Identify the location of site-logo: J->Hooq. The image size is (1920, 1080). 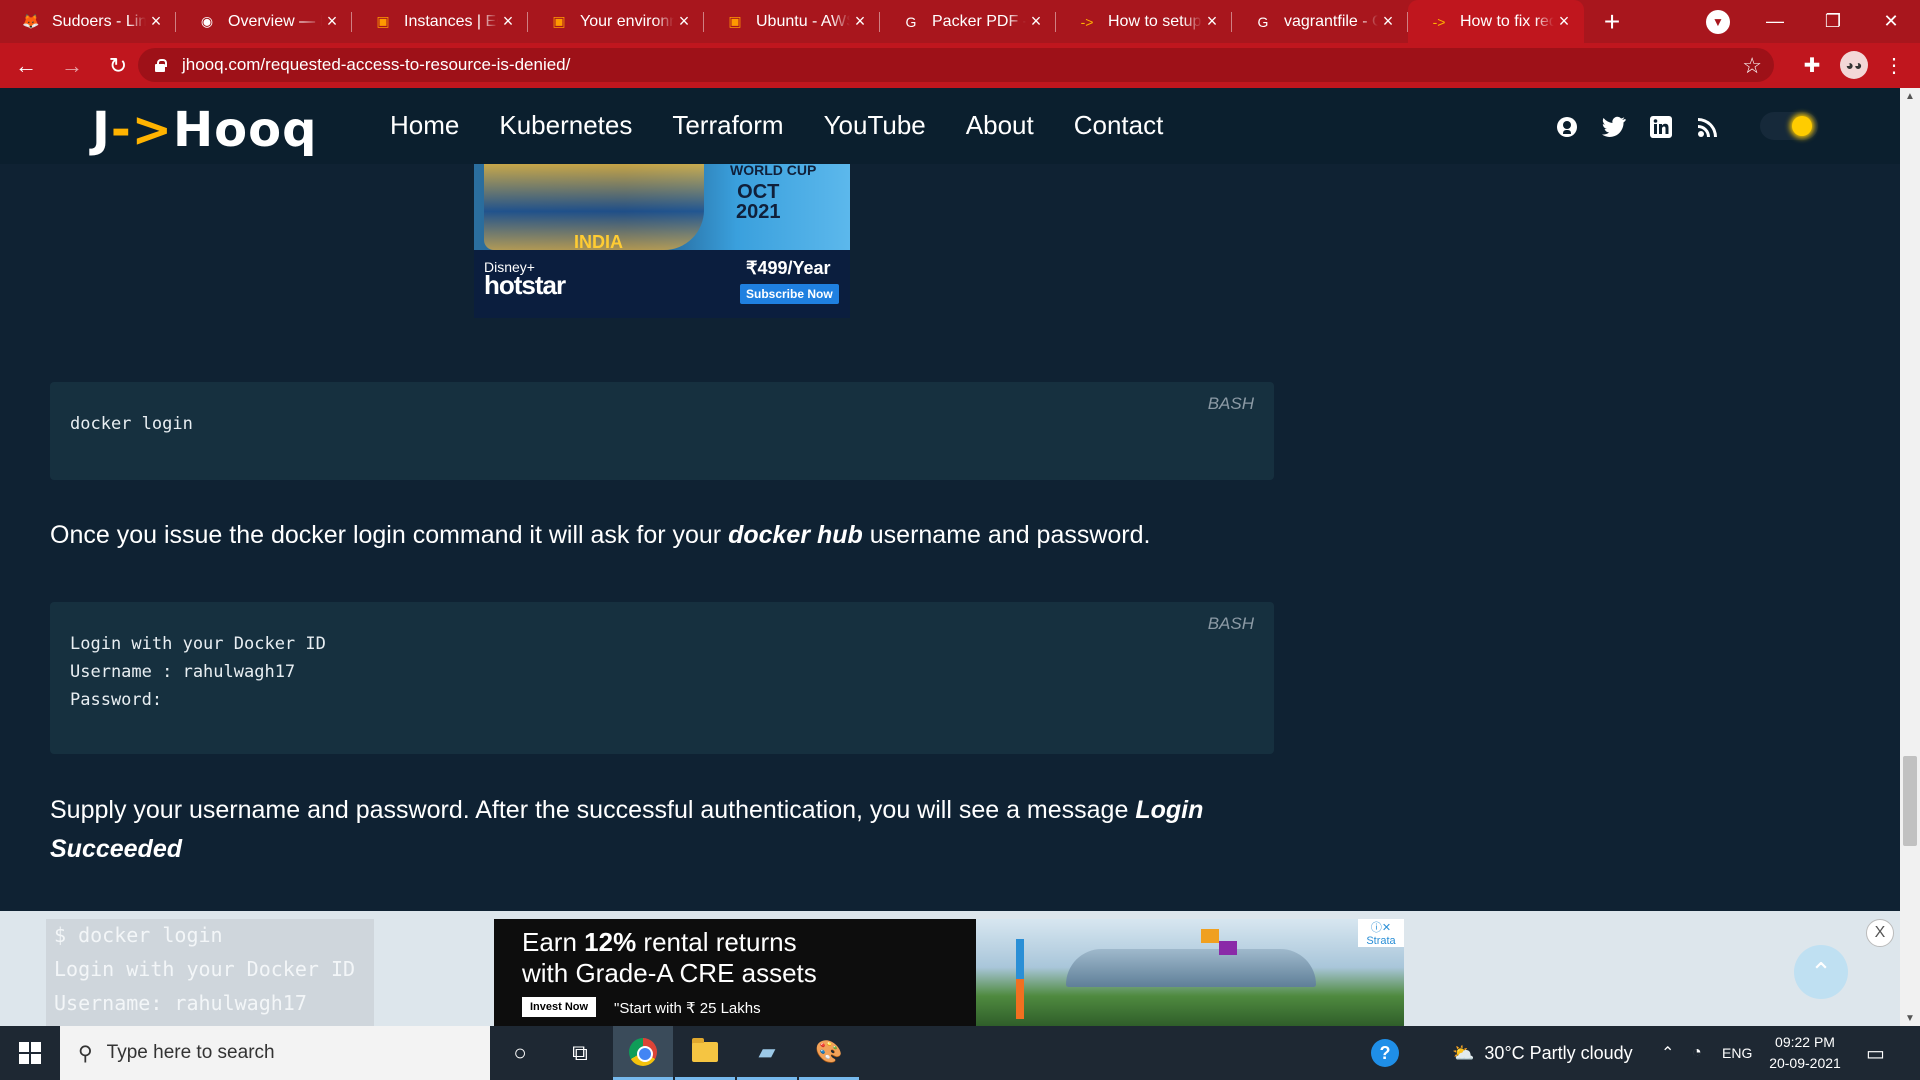
(204, 130).